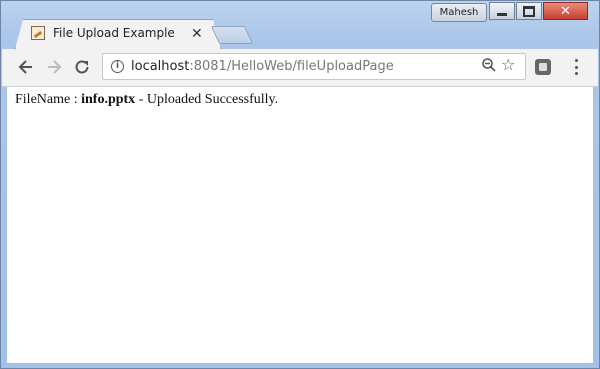  I want to click on extension-icon, so click(543, 67).